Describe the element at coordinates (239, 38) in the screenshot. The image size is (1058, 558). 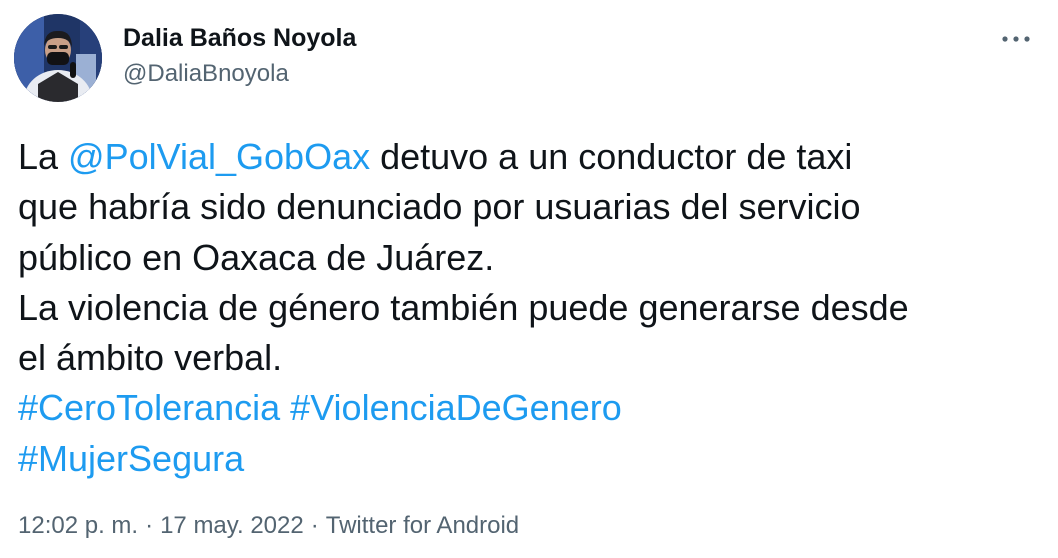
I see `author-display-name: Dalia Baños Noyola` at that location.